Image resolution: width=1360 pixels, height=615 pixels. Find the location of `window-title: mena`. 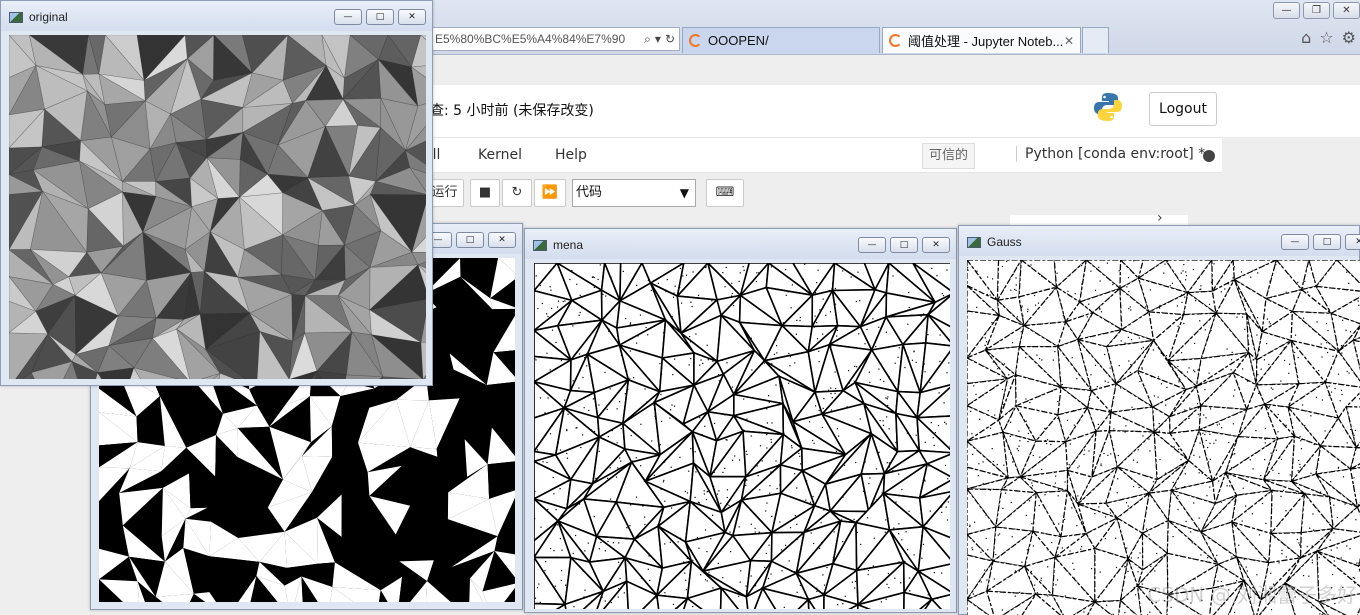

window-title: mena is located at coordinates (568, 245).